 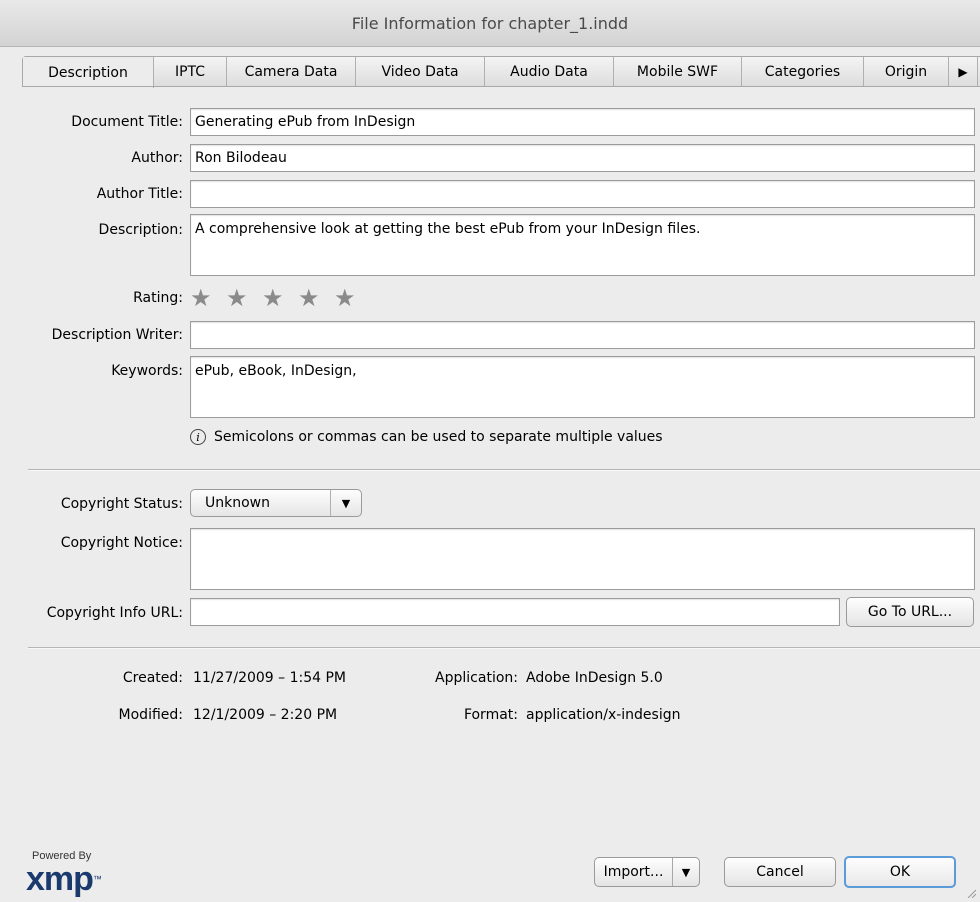 What do you see at coordinates (686, 872) in the screenshot?
I see `import-options-chevron-down-icon: ▼` at bounding box center [686, 872].